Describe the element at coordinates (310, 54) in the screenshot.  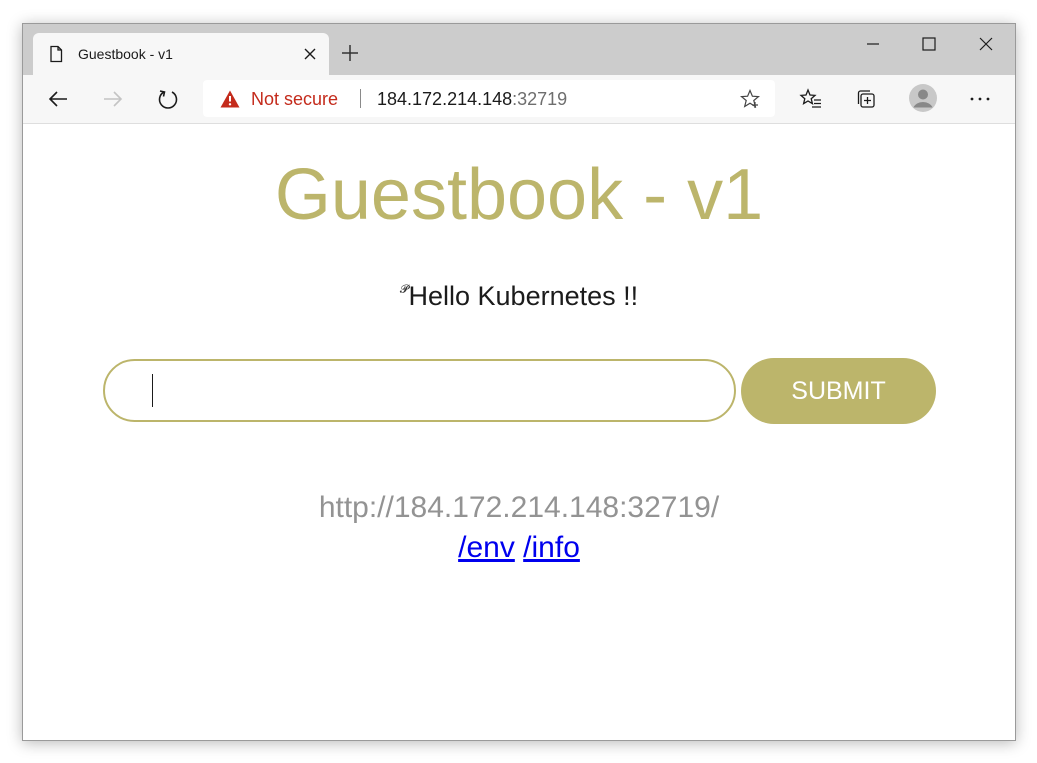
I see `close-tab-icon` at that location.